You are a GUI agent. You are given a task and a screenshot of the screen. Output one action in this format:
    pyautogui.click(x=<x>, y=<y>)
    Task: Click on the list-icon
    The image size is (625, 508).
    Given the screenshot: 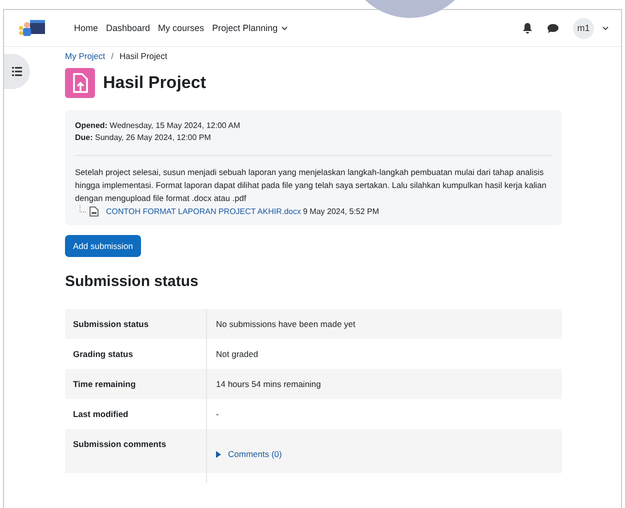 What is the action you would take?
    pyautogui.click(x=17, y=71)
    